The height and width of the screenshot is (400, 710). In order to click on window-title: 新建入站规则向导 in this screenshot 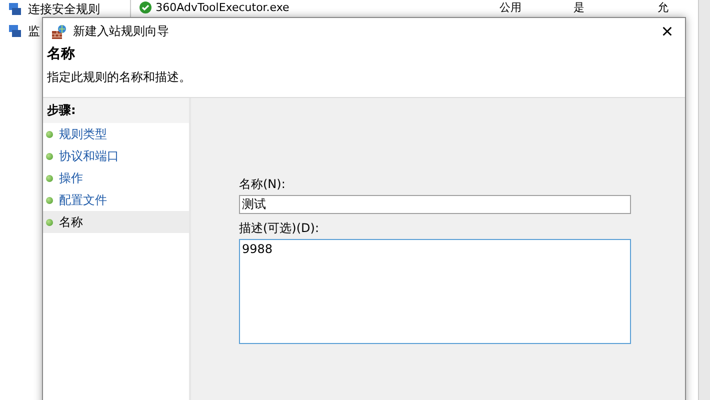, I will do `click(121, 31)`.